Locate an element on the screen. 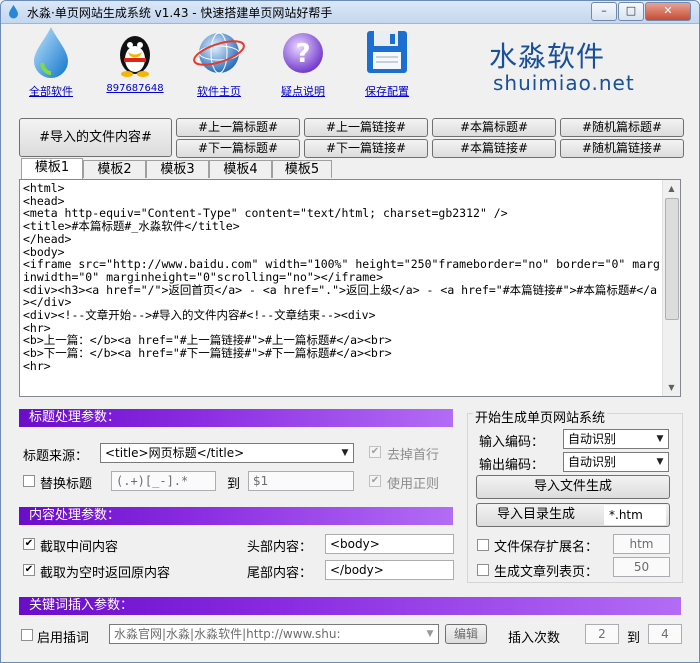  insert-next-title-button: #下一篇标题# is located at coordinates (238, 148).